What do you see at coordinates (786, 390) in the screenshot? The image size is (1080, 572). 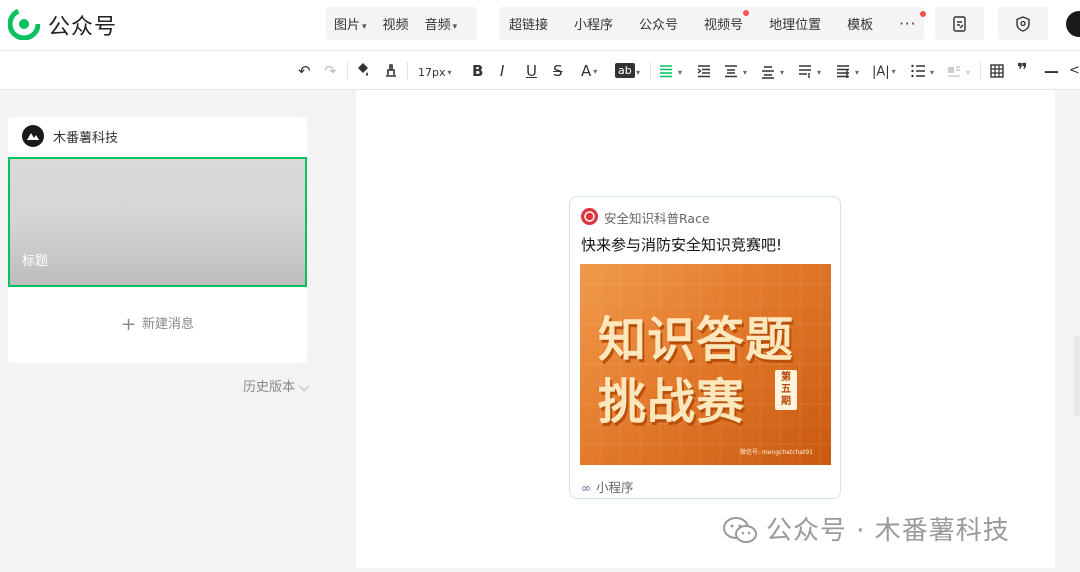 I see `poster-issue-badge: 第 五 期` at bounding box center [786, 390].